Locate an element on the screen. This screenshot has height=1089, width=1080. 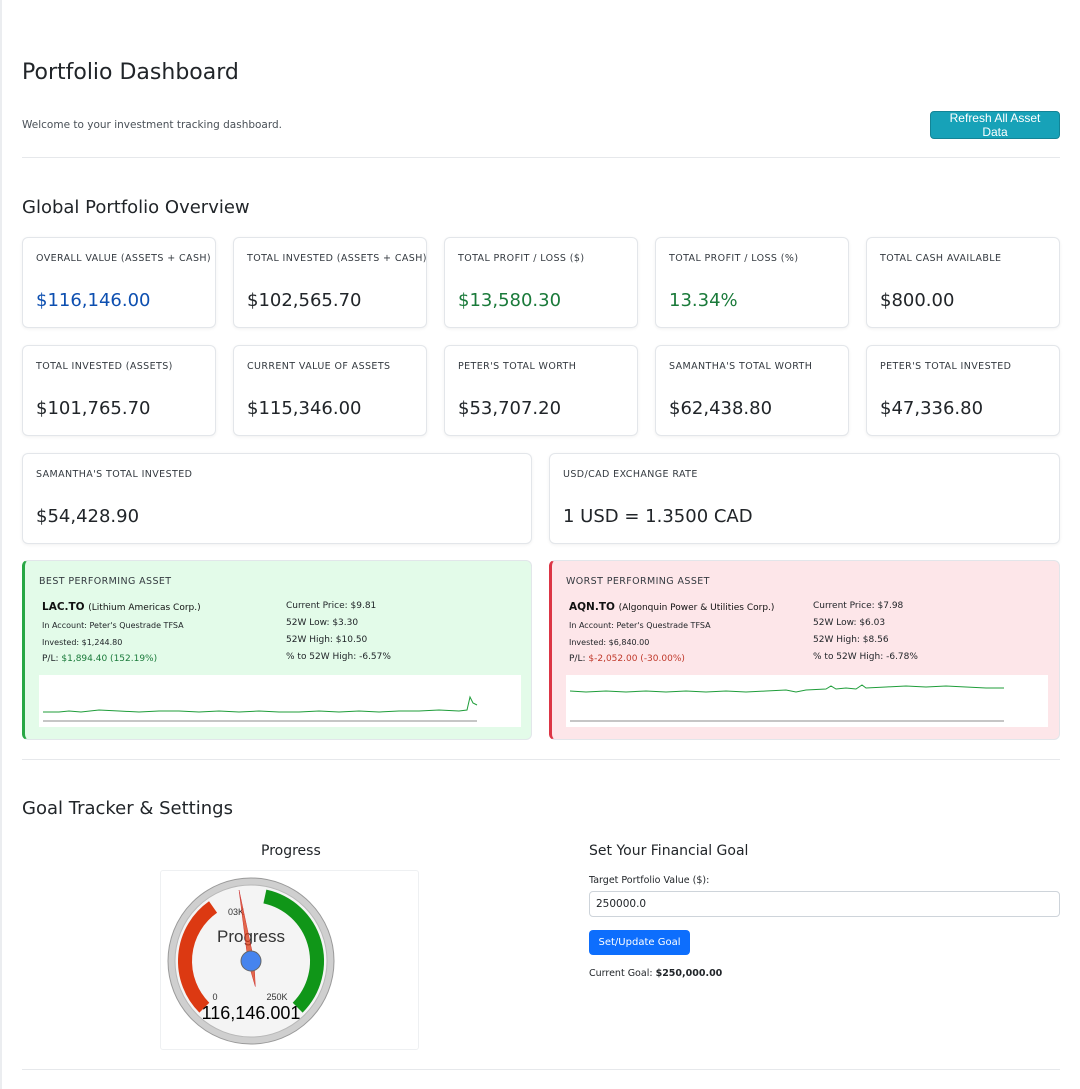
pl-value: $-2,052.00 (-30.00%) is located at coordinates (636, 659).